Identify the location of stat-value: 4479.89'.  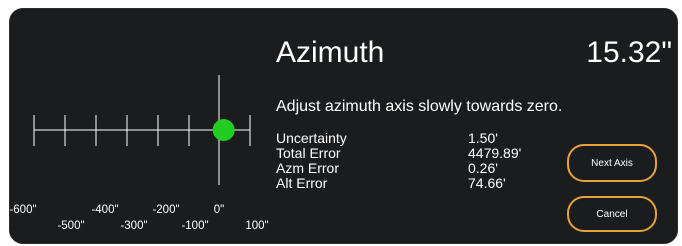
(495, 153).